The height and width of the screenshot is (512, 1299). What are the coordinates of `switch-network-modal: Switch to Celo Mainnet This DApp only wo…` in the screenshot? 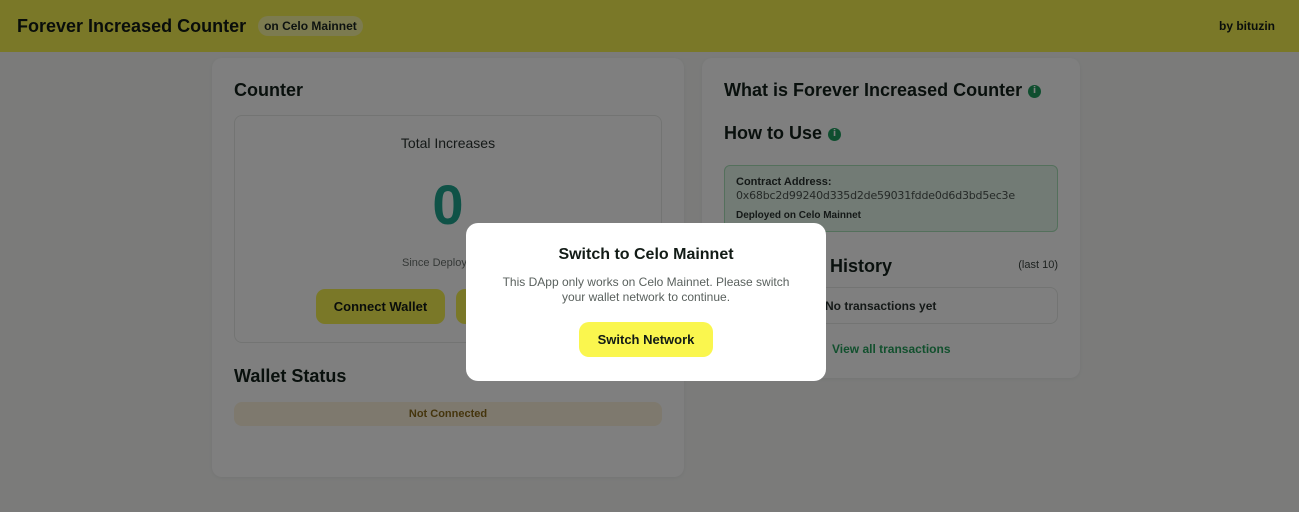 It's located at (646, 302).